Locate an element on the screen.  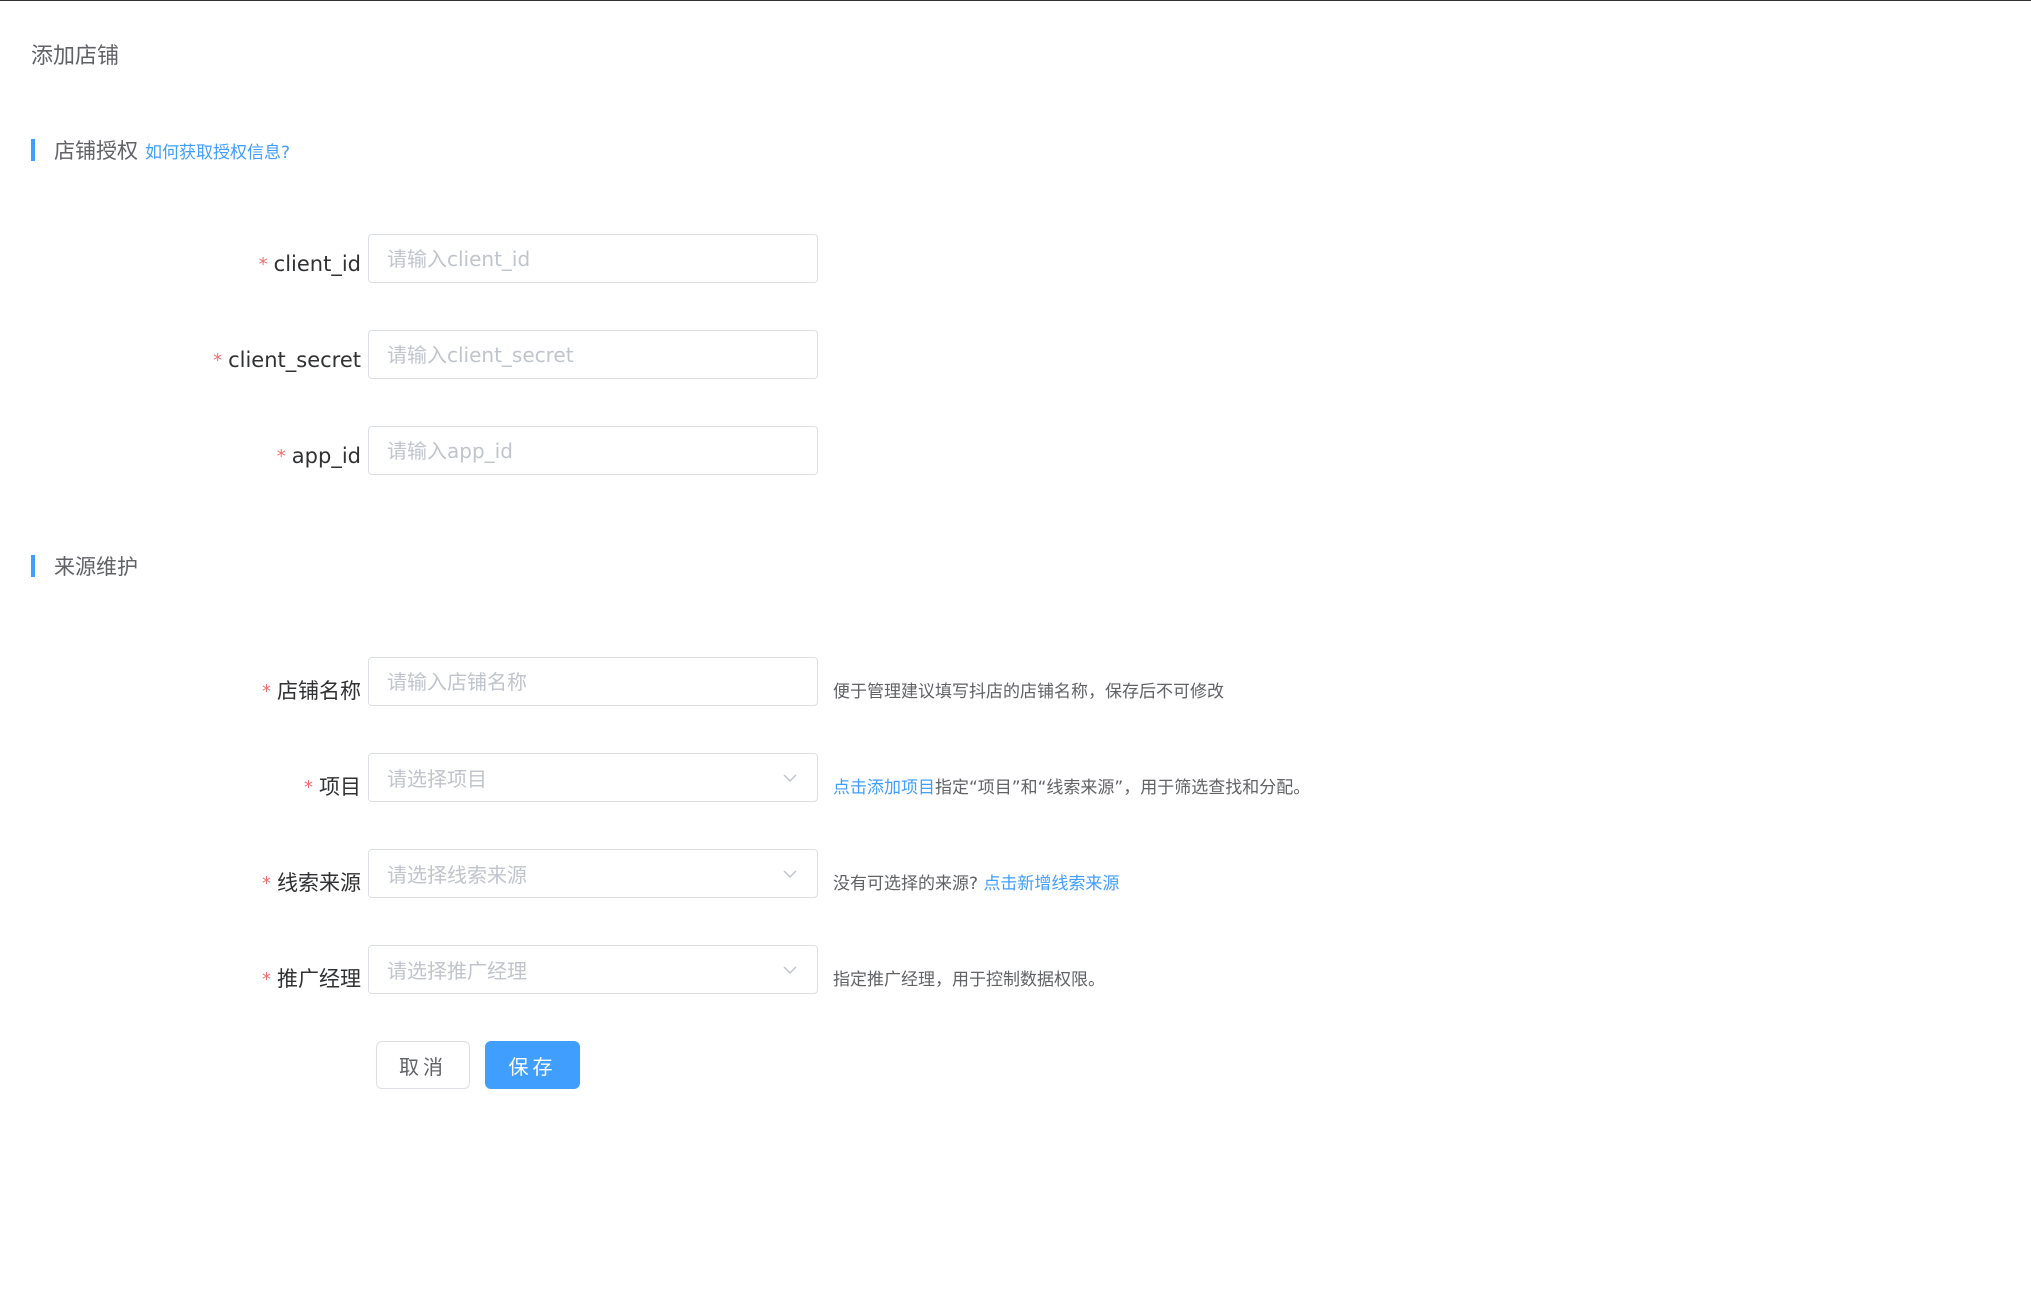
lead-source-hint: 没有可选择的来源? 点击新增线索来源 is located at coordinates (976, 881).